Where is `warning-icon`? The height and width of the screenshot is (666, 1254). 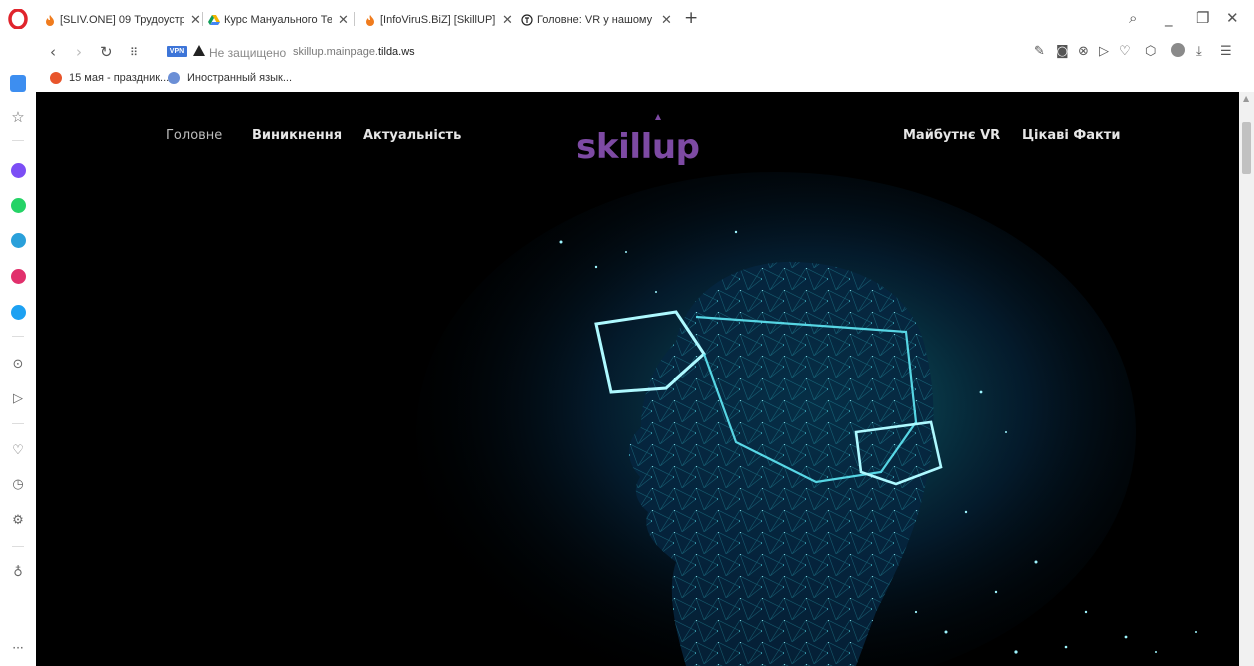
warning-icon is located at coordinates (199, 50).